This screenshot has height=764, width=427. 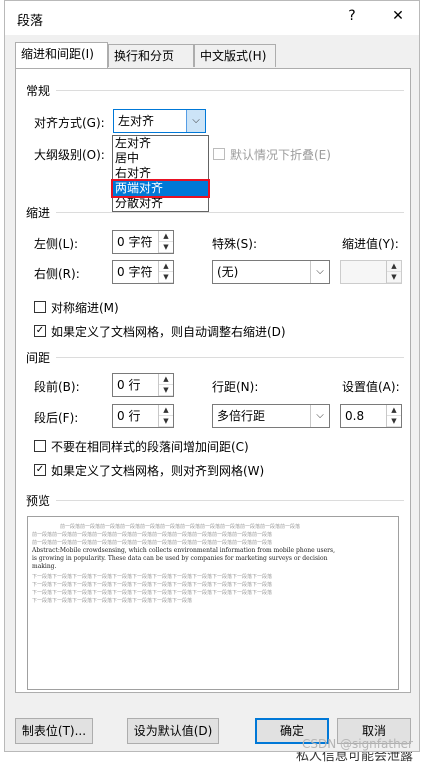 I want to click on help-button: ?, so click(x=352, y=16).